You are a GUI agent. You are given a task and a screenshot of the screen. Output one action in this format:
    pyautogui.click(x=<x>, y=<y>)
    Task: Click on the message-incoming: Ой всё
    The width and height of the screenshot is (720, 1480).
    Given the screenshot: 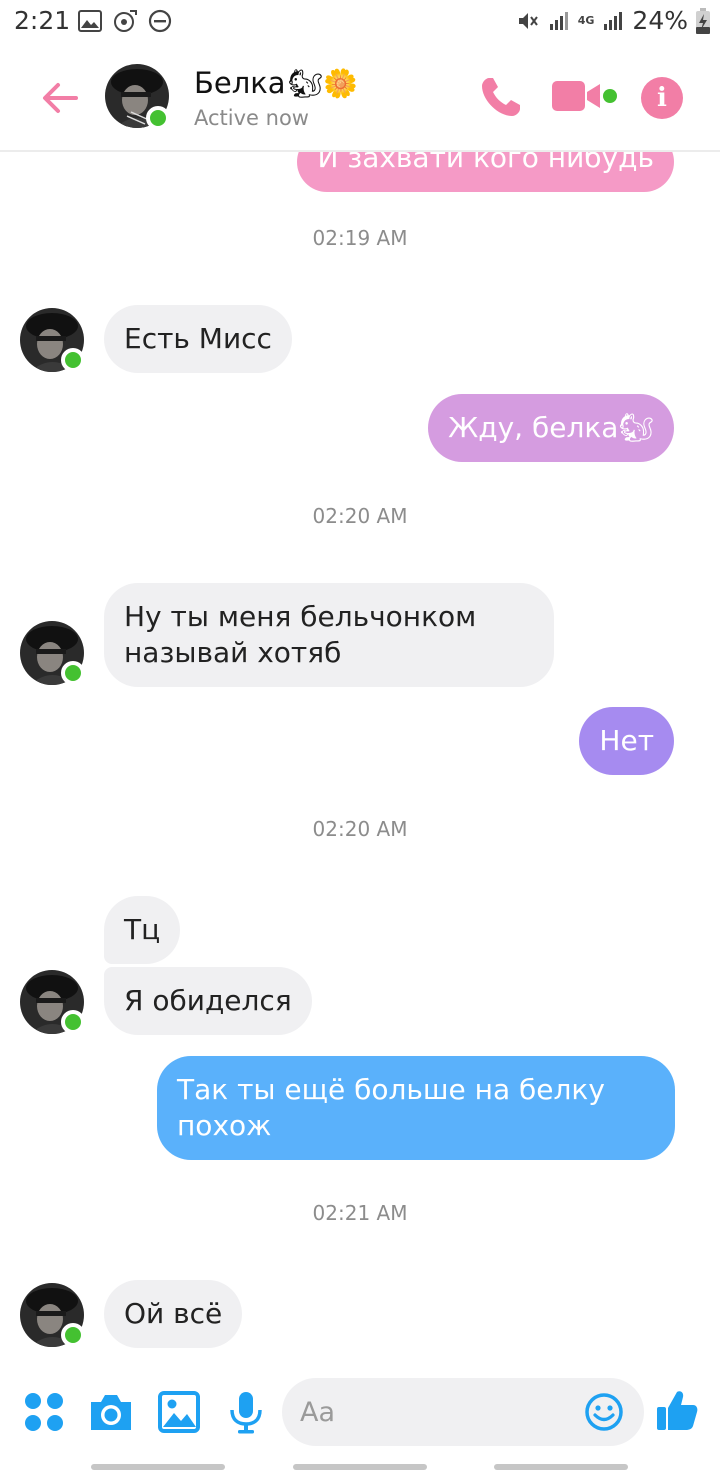 What is the action you would take?
    pyautogui.click(x=173, y=1314)
    